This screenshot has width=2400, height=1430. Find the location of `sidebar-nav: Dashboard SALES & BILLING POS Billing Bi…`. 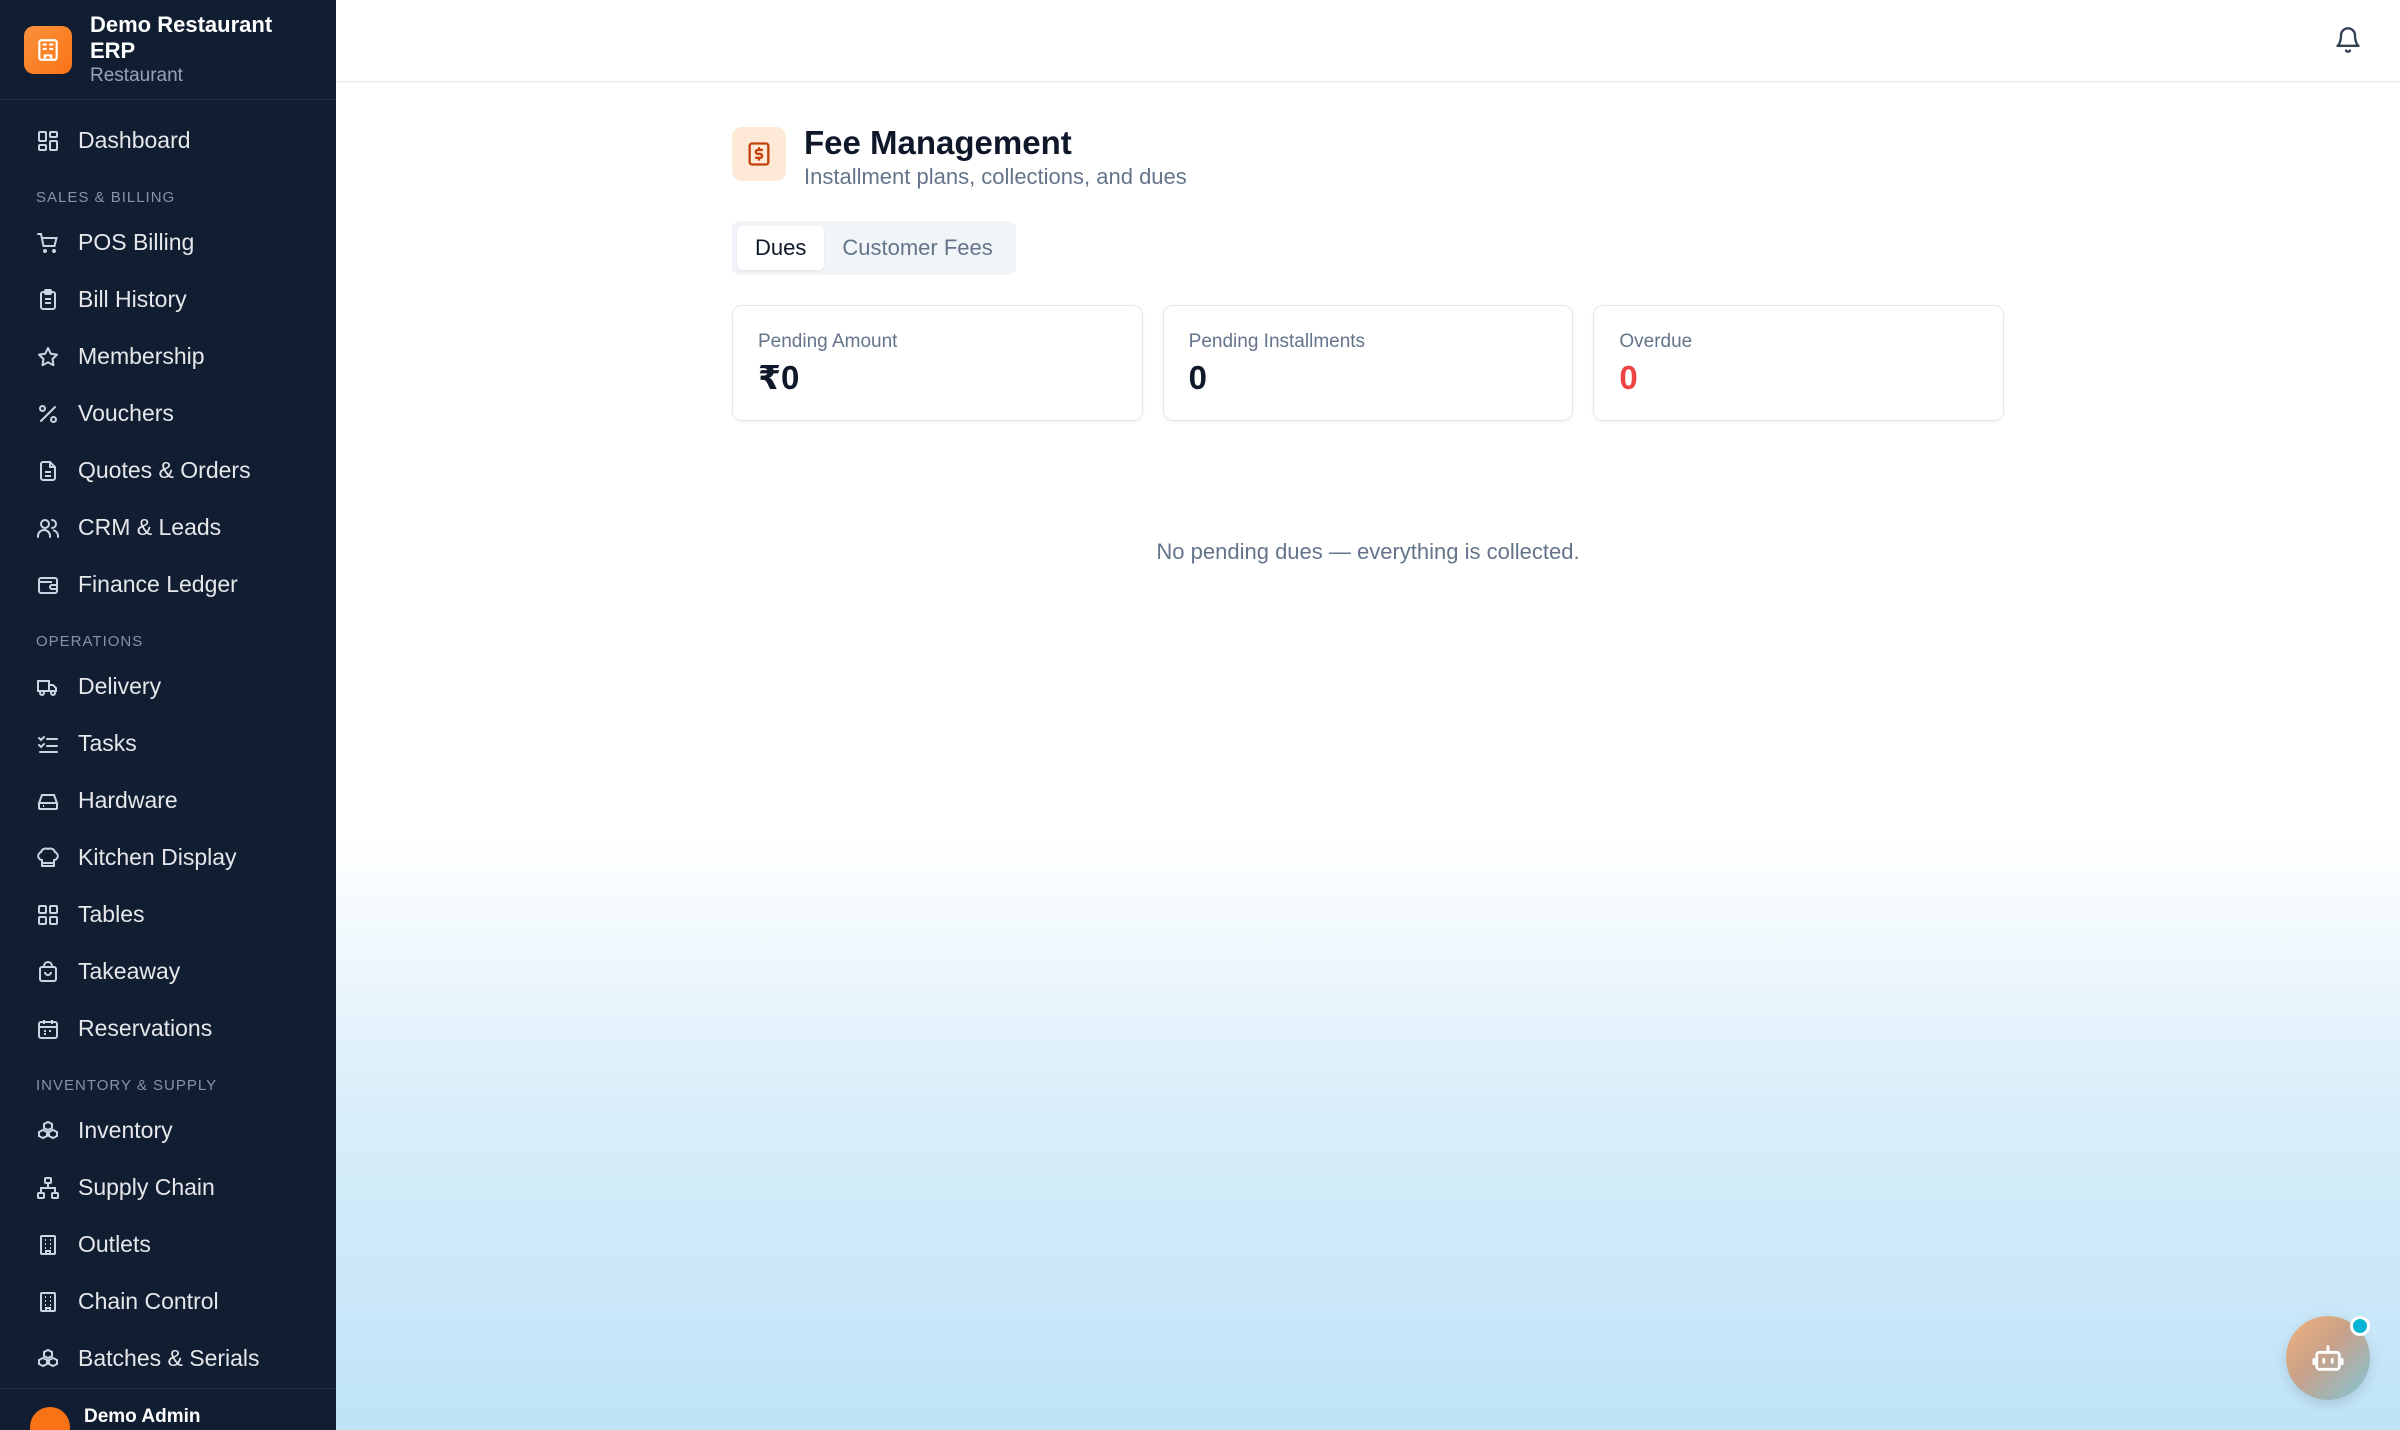

sidebar-nav: Dashboard SALES & BILLING POS Billing Bi… is located at coordinates (168, 743).